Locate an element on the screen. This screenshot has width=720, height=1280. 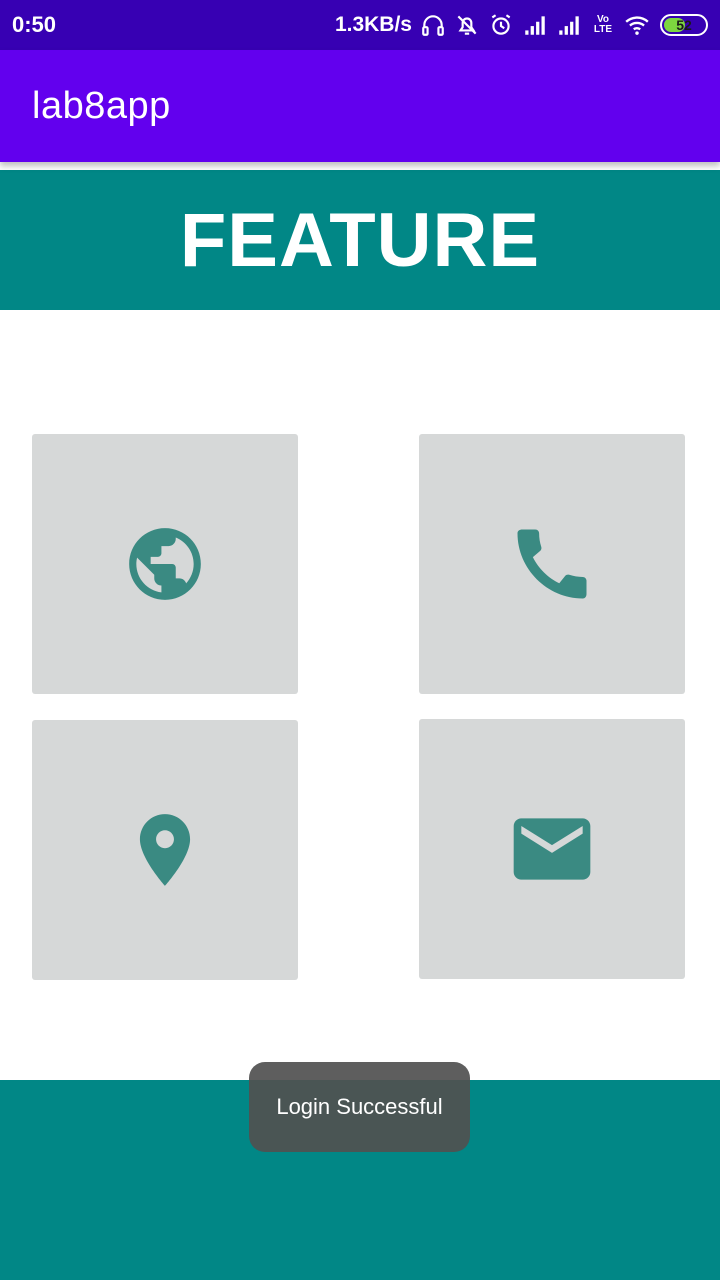
battery-icon: 52 is located at coordinates (684, 25).